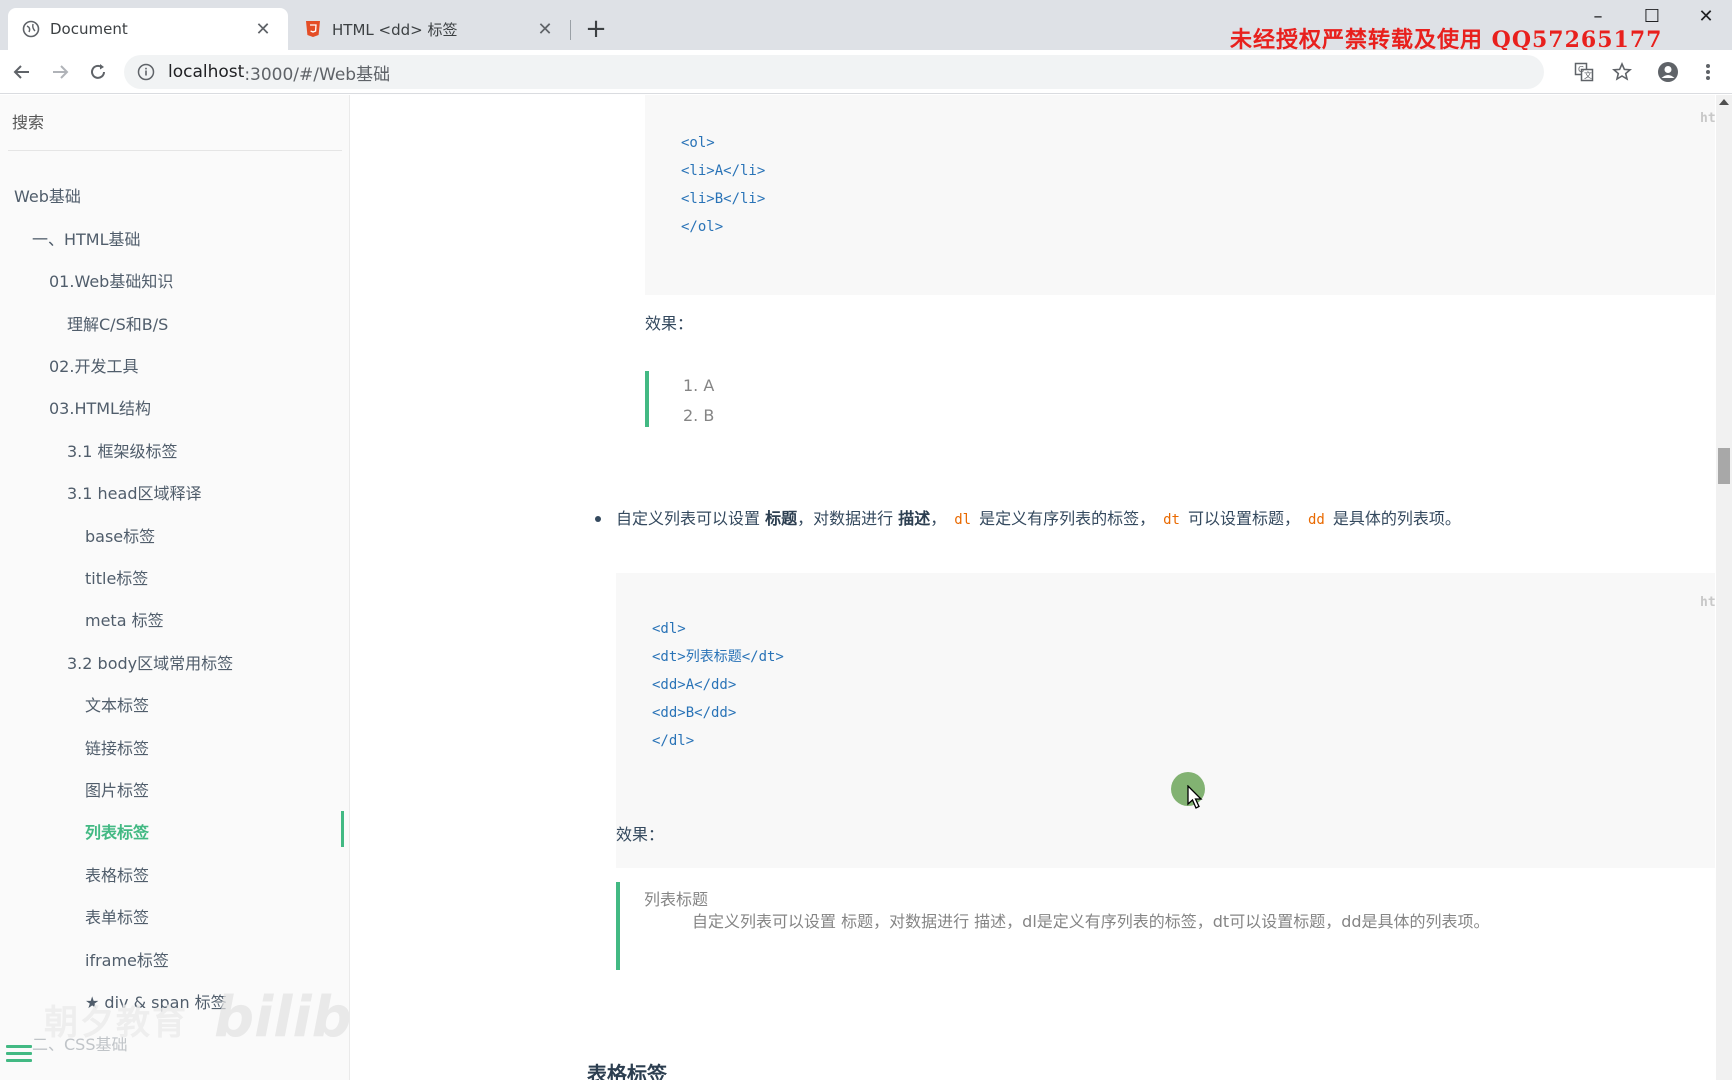  Describe the element at coordinates (22, 72) in the screenshot. I see `back-arrow-icon` at that location.